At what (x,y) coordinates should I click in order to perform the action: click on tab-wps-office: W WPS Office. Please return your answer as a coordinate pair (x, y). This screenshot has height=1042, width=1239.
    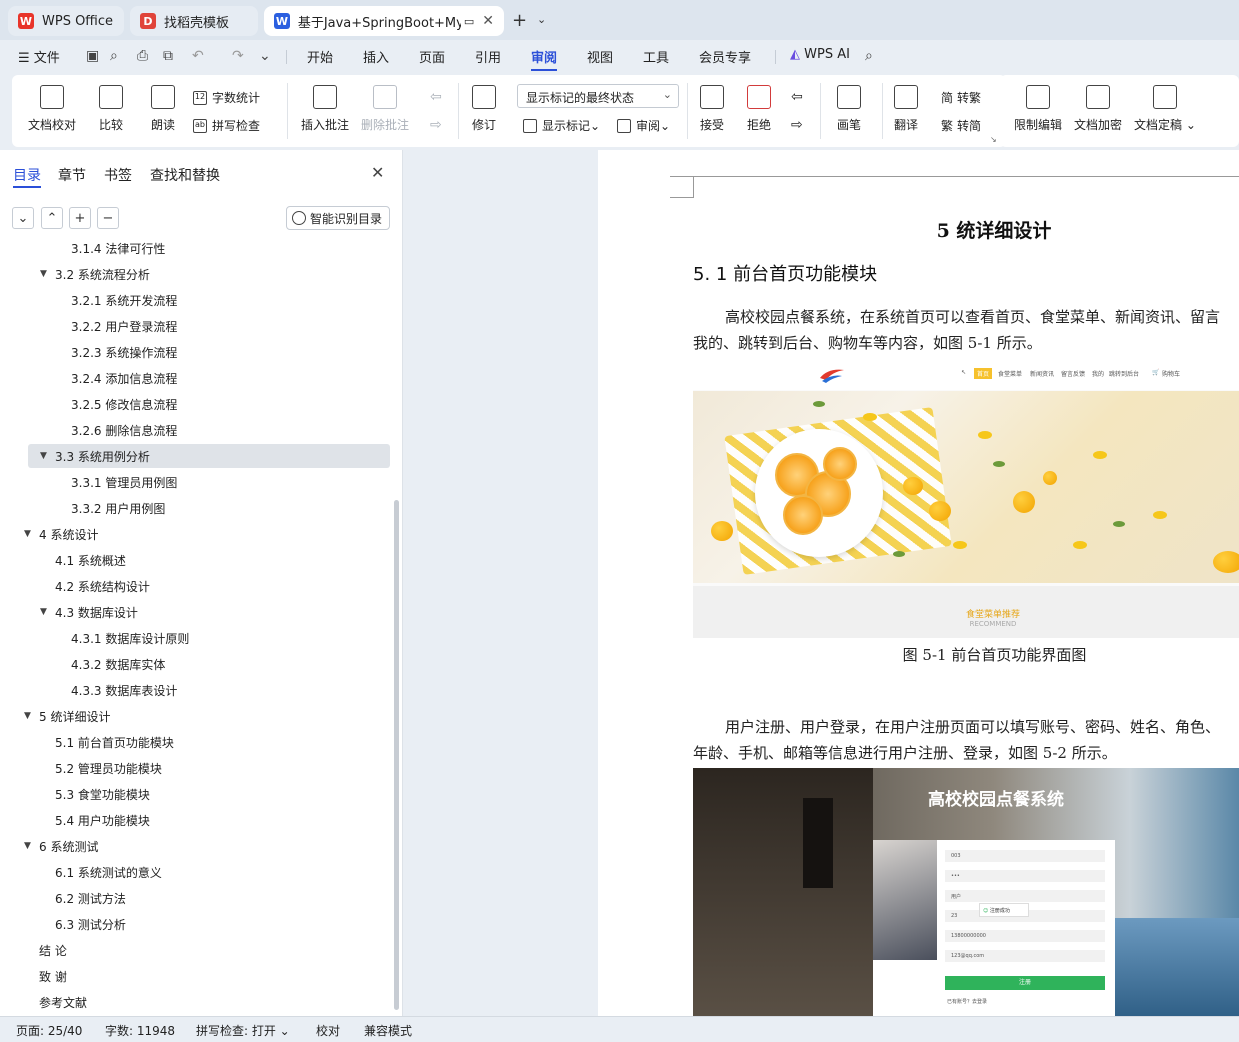
    Looking at the image, I should click on (66, 21).